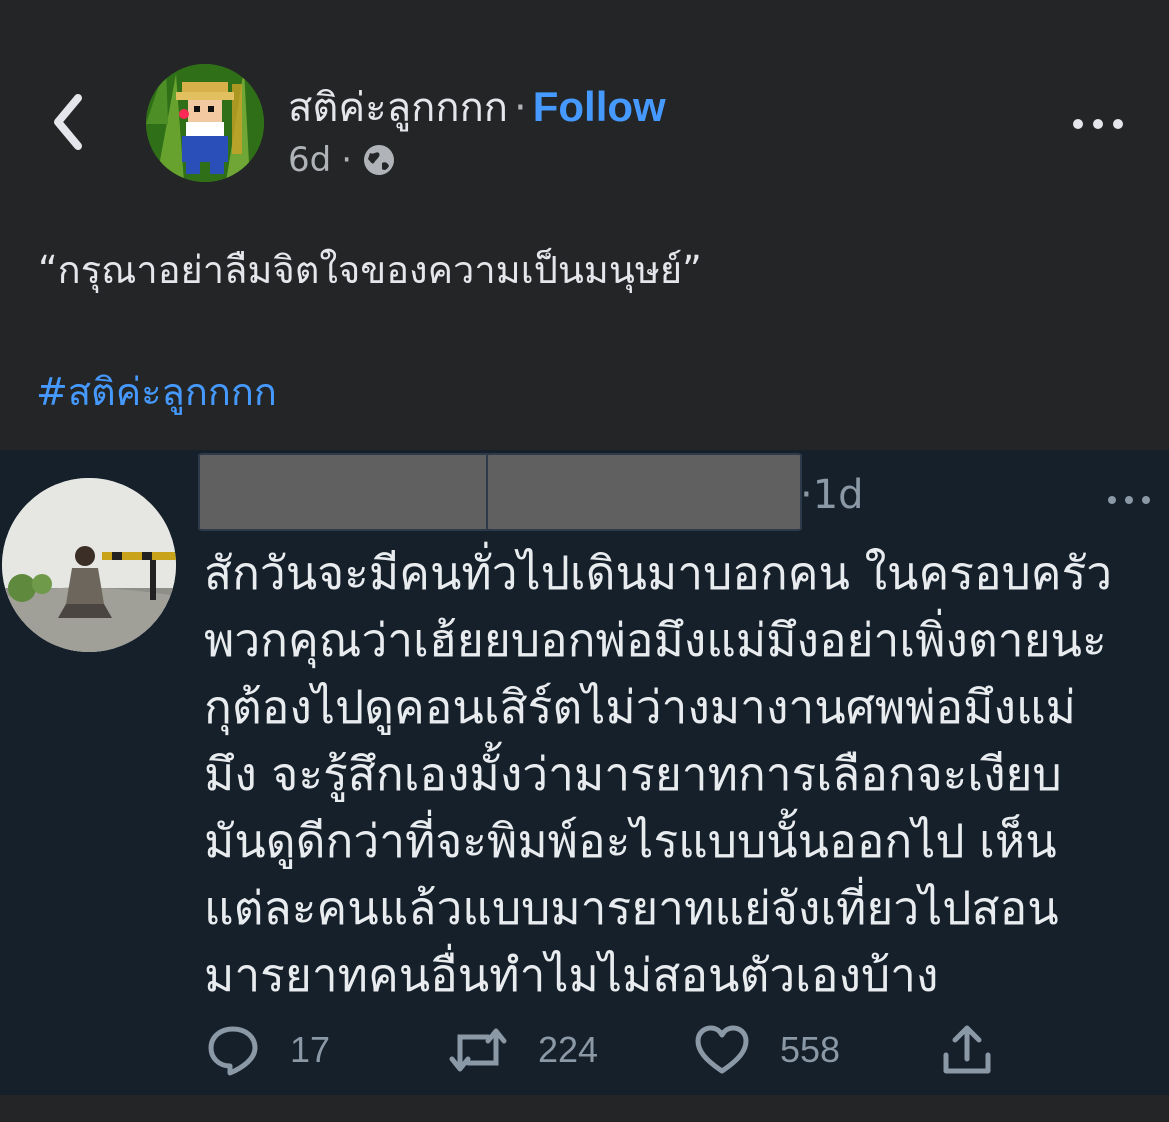 The width and height of the screenshot is (1169, 1122). Describe the element at coordinates (722, 1049) in the screenshot. I see `heart-icon` at that location.